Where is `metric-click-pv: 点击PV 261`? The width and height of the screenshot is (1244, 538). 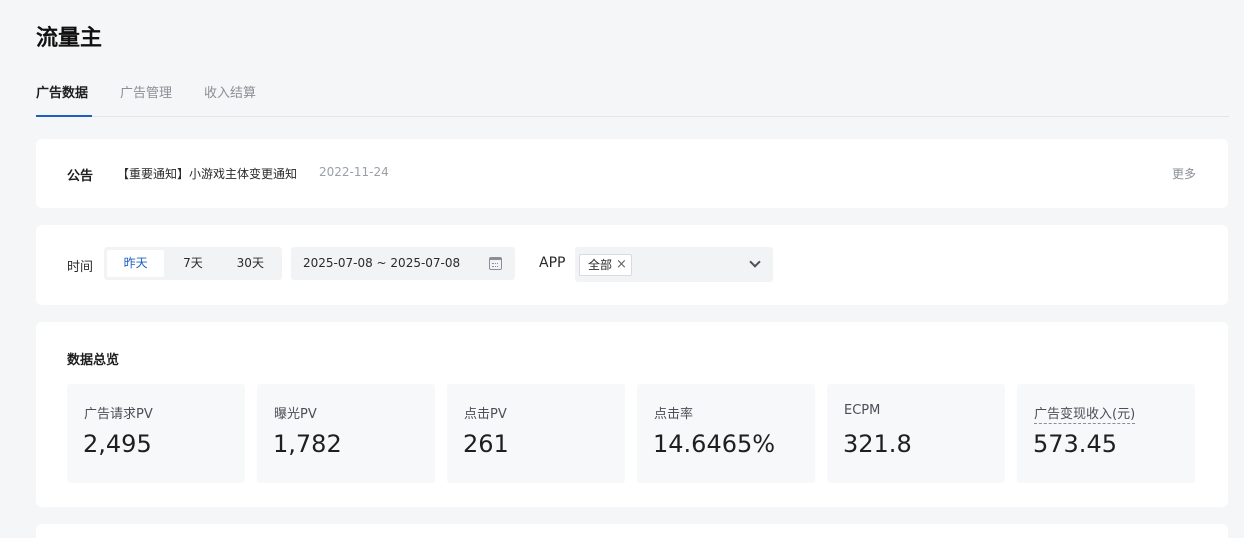 metric-click-pv: 点击PV 261 is located at coordinates (536, 433).